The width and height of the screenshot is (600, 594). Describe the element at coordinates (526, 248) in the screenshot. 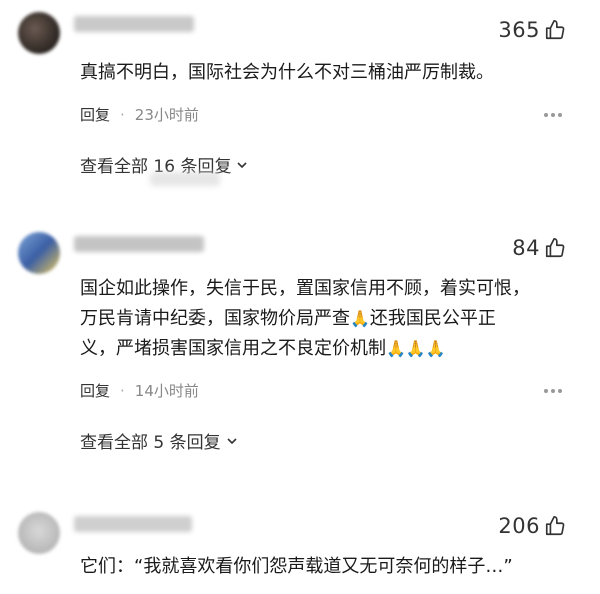

I see `like-count: 84` at that location.